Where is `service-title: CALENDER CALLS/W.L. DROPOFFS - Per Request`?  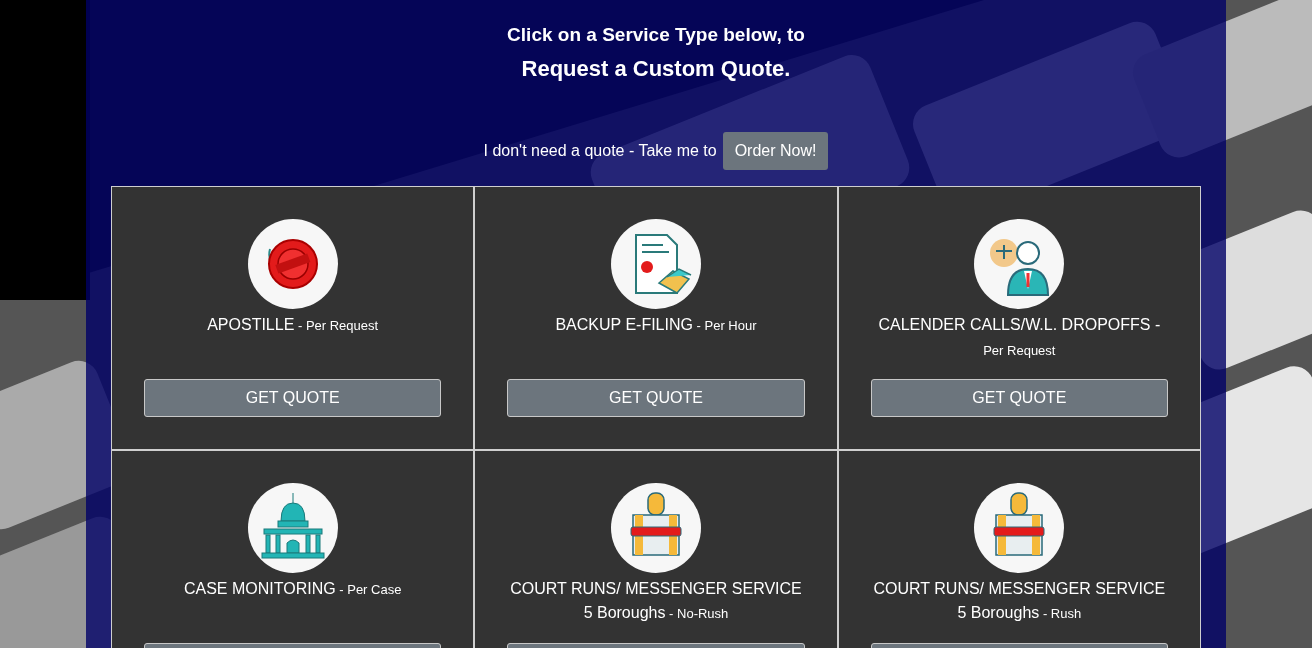 service-title: CALENDER CALLS/W.L. DROPOFFS - Per Request is located at coordinates (1019, 337).